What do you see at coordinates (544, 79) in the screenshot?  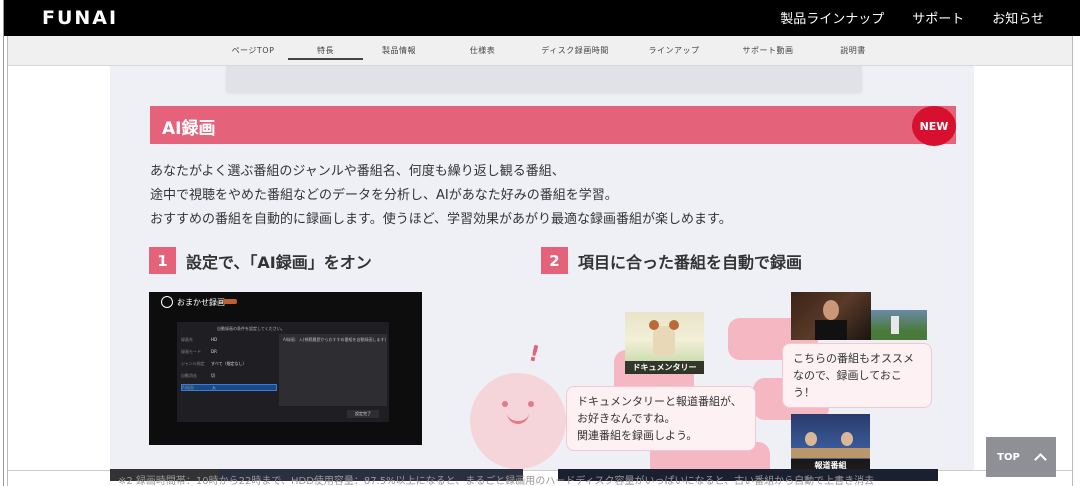 I see `dropdown-shadow` at bounding box center [544, 79].